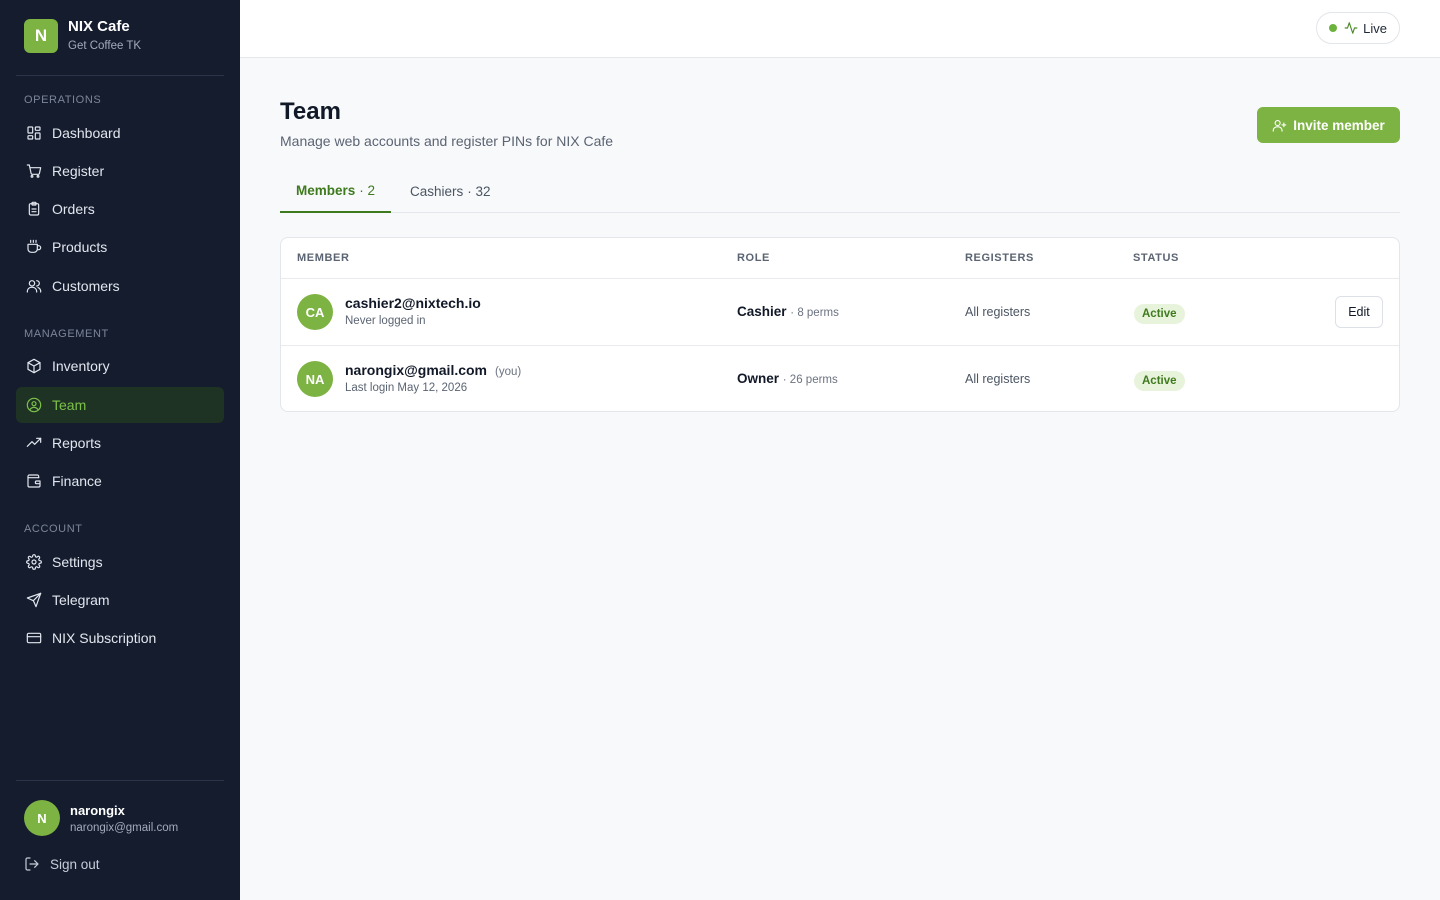 The width and height of the screenshot is (1440, 900). I want to click on page-title: Team, so click(310, 111).